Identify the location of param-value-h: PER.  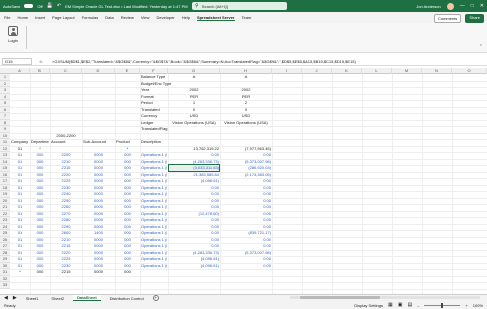
(246, 97).